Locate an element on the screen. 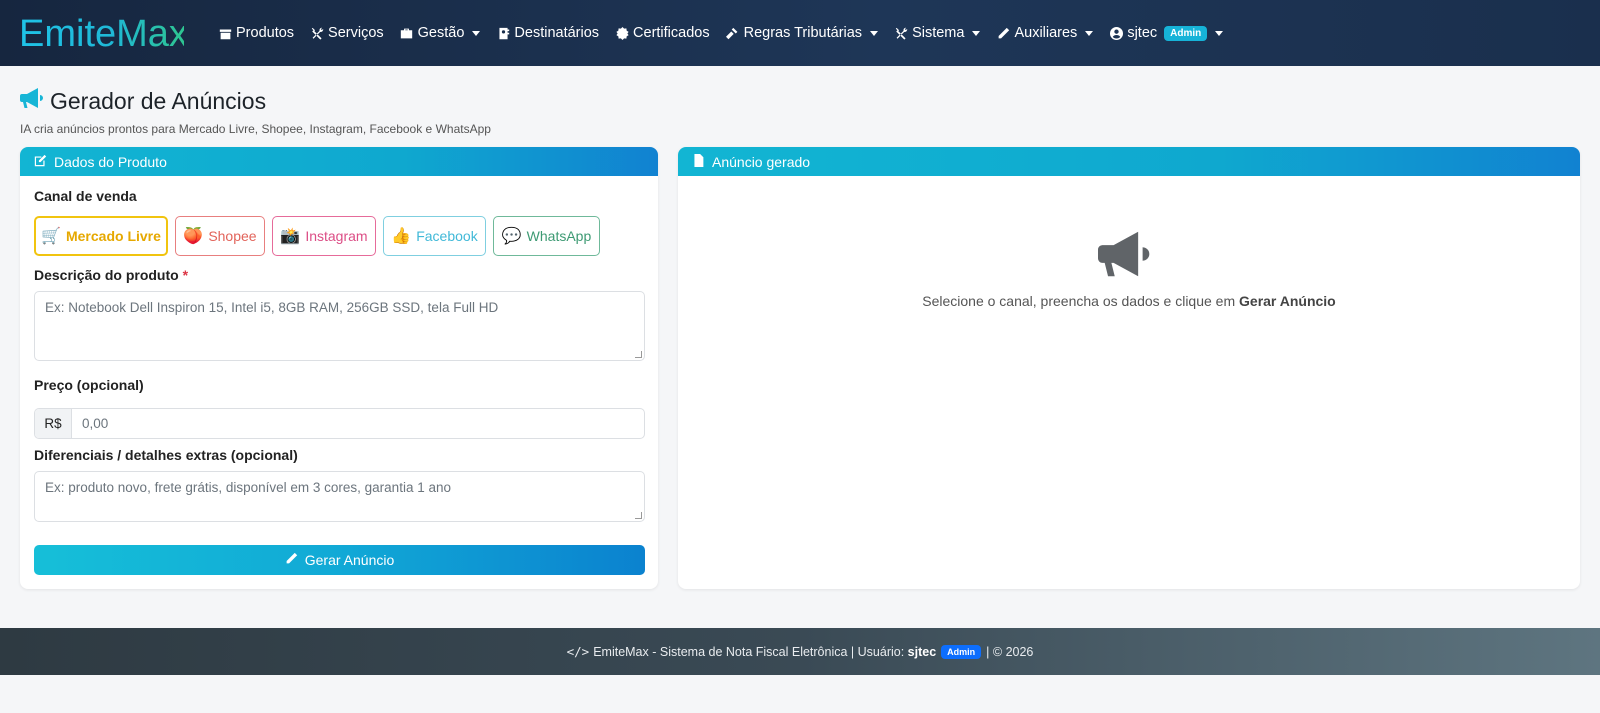  nav-label: Certificados is located at coordinates (671, 33).